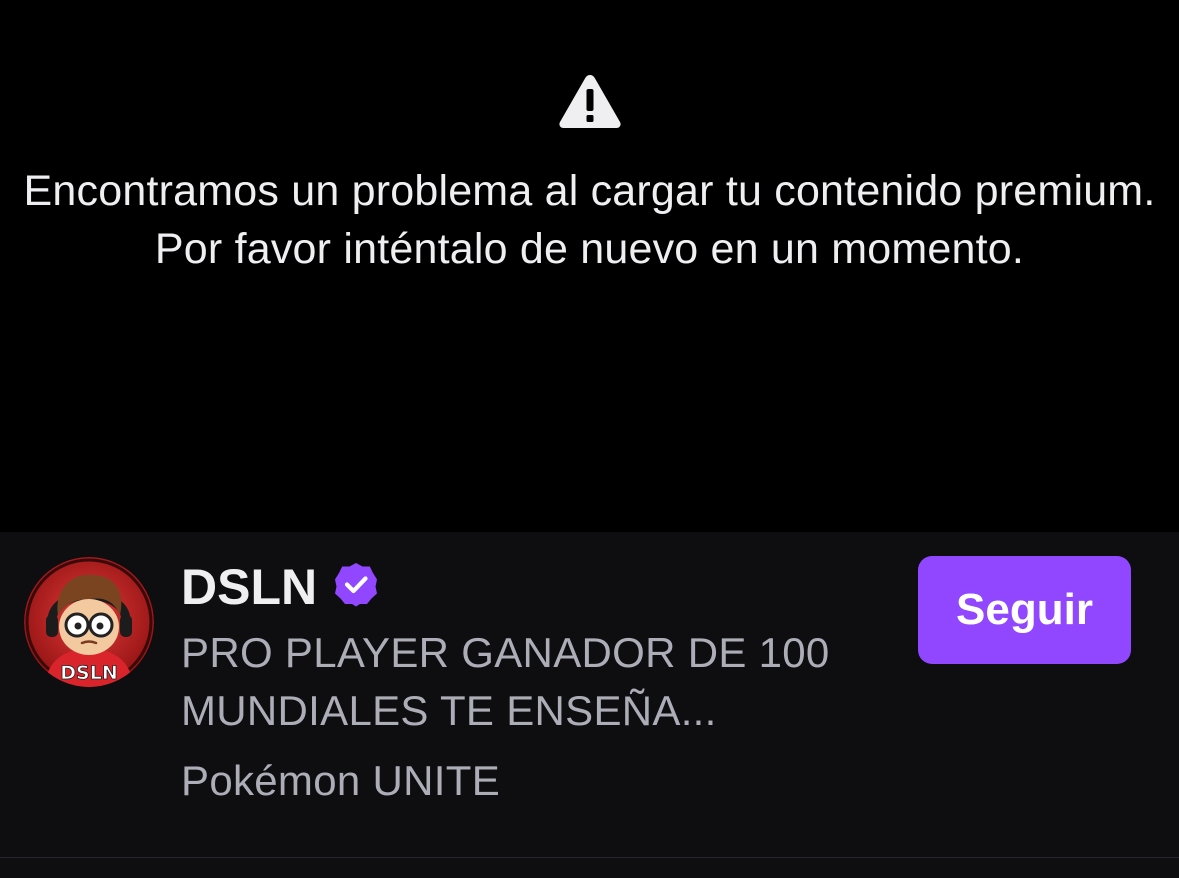 The image size is (1179, 878). I want to click on warning-triangle-icon, so click(590, 101).